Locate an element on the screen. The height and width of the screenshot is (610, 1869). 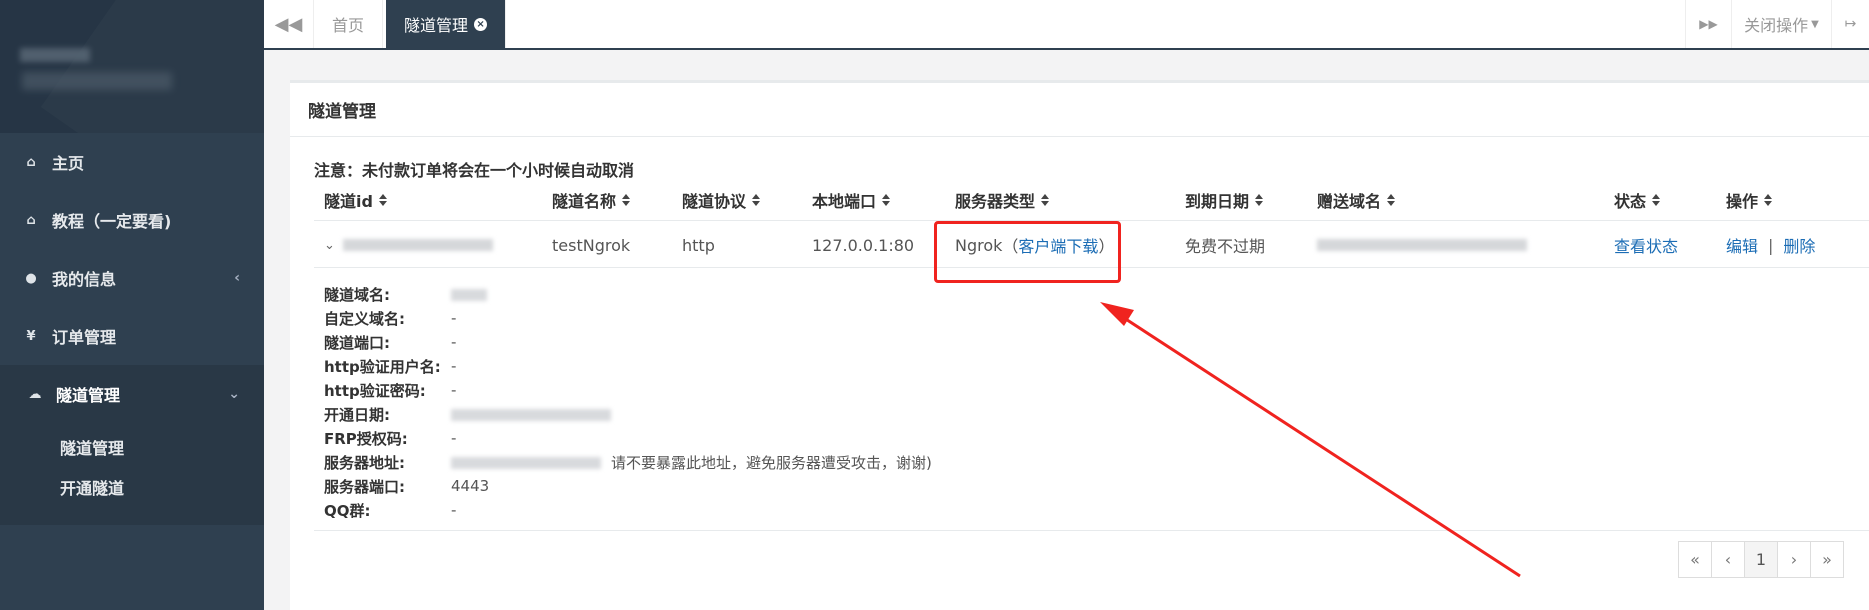
delete-link: 删除 is located at coordinates (1799, 245).